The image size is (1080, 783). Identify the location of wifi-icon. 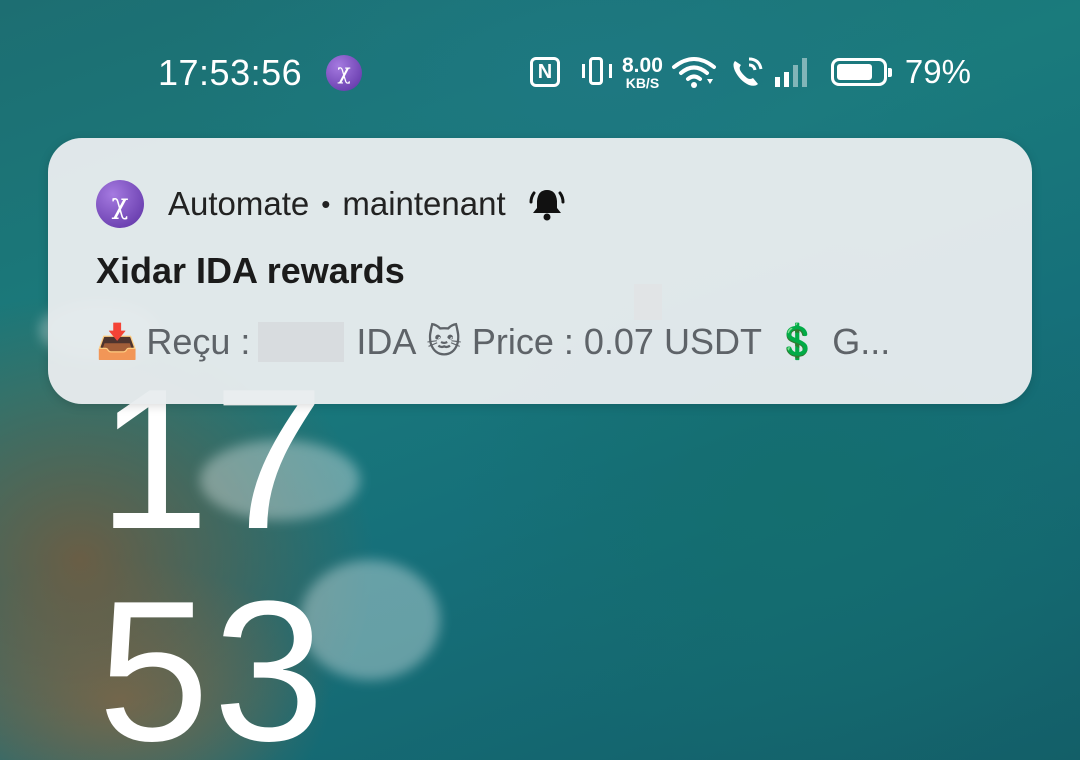
(693, 72).